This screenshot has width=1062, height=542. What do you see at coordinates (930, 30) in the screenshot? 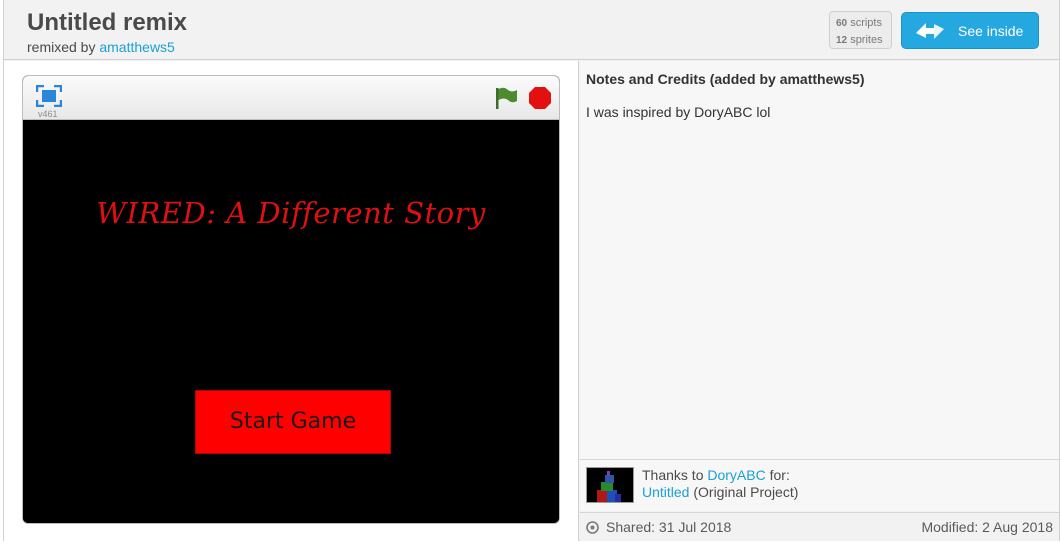
I see `remix-arrows-icon` at bounding box center [930, 30].